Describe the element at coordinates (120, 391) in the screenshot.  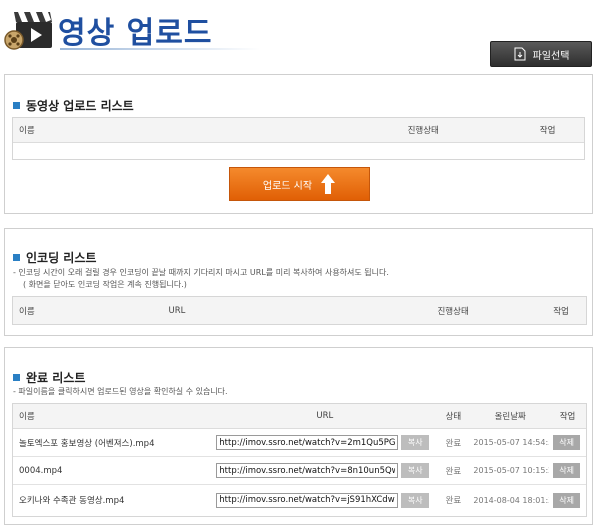
I see `complete-desc: - 파일이름을 클릭하시면 업로드된 영상을 확인하실 수 있습니다.` at that location.